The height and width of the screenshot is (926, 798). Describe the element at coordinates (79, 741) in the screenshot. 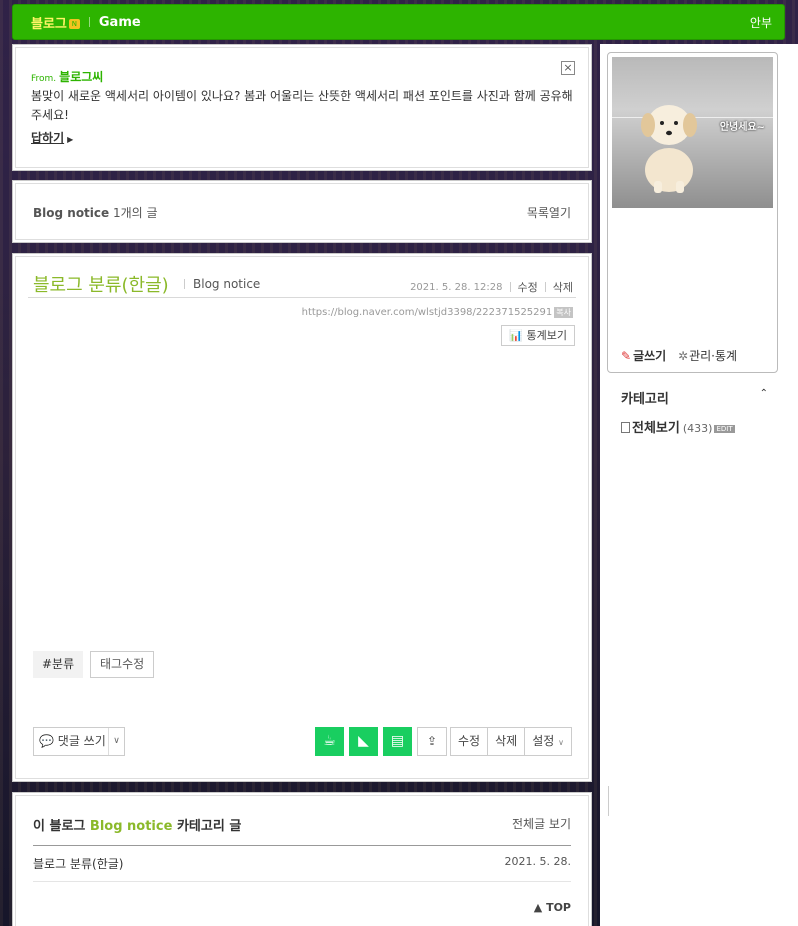

I see `comment-button: 💬 댓글 쓰기 ∨` at that location.